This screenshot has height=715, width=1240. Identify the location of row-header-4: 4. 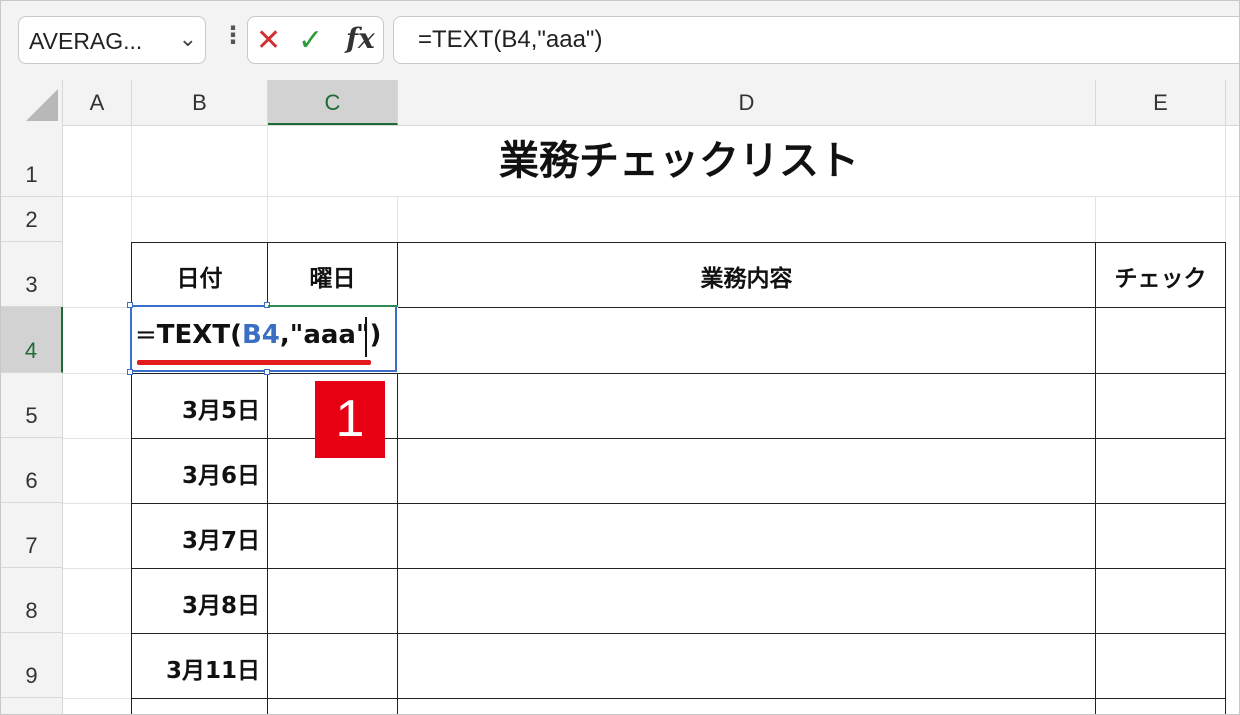
(32, 340).